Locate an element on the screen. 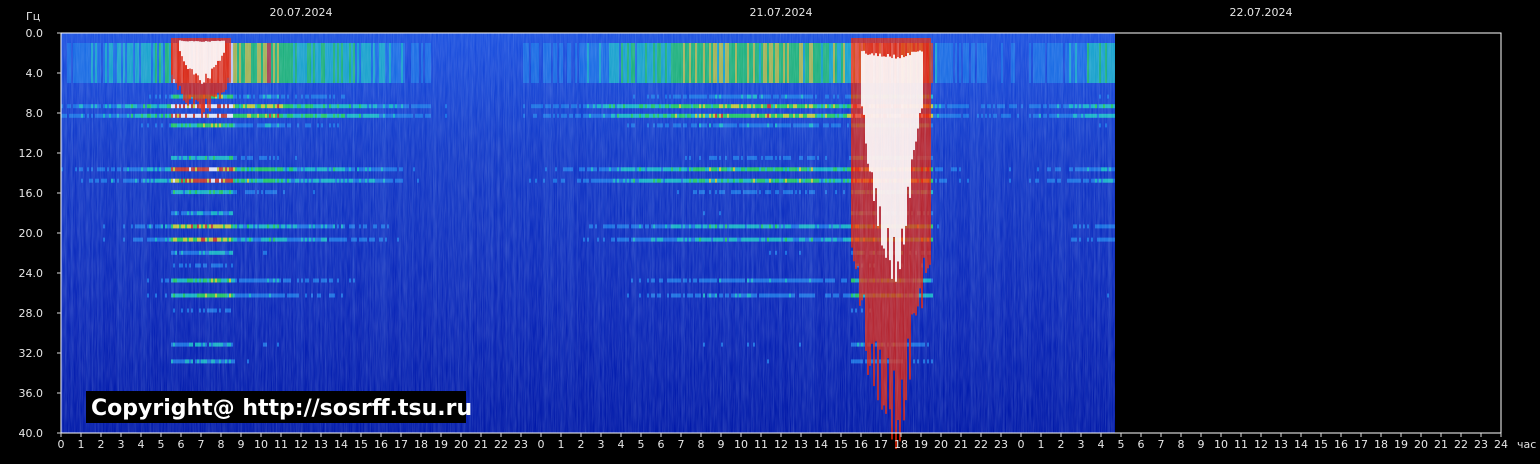 Image resolution: width=1540 pixels, height=464 pixels. y-tick-label: 40.0 is located at coordinates (31, 433).